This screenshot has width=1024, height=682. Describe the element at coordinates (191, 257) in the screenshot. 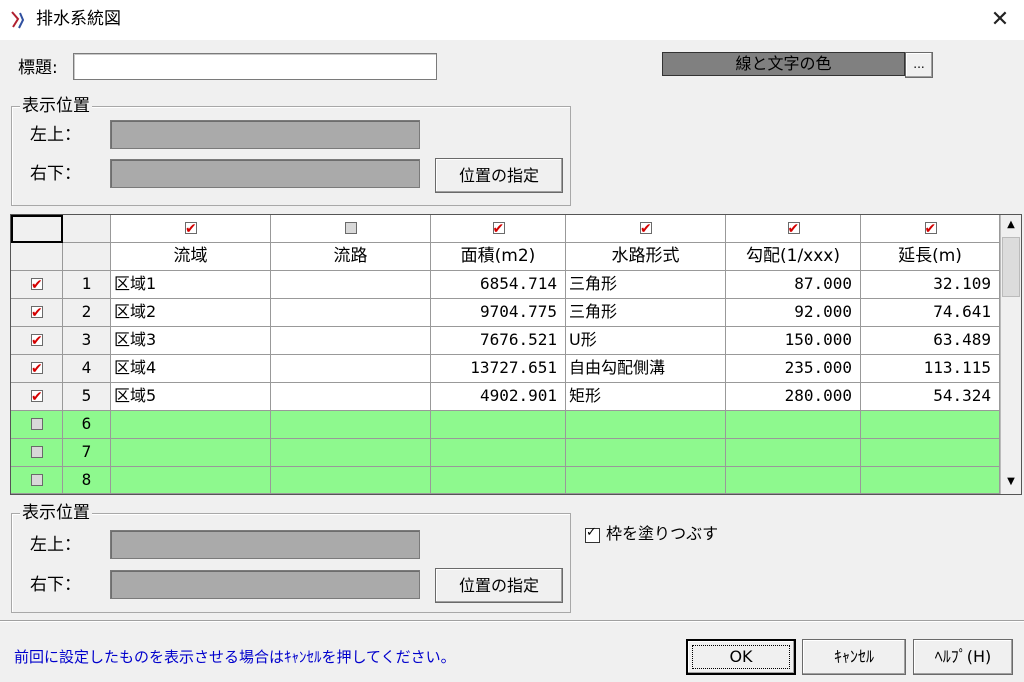

I see `column-header: 流域` at that location.